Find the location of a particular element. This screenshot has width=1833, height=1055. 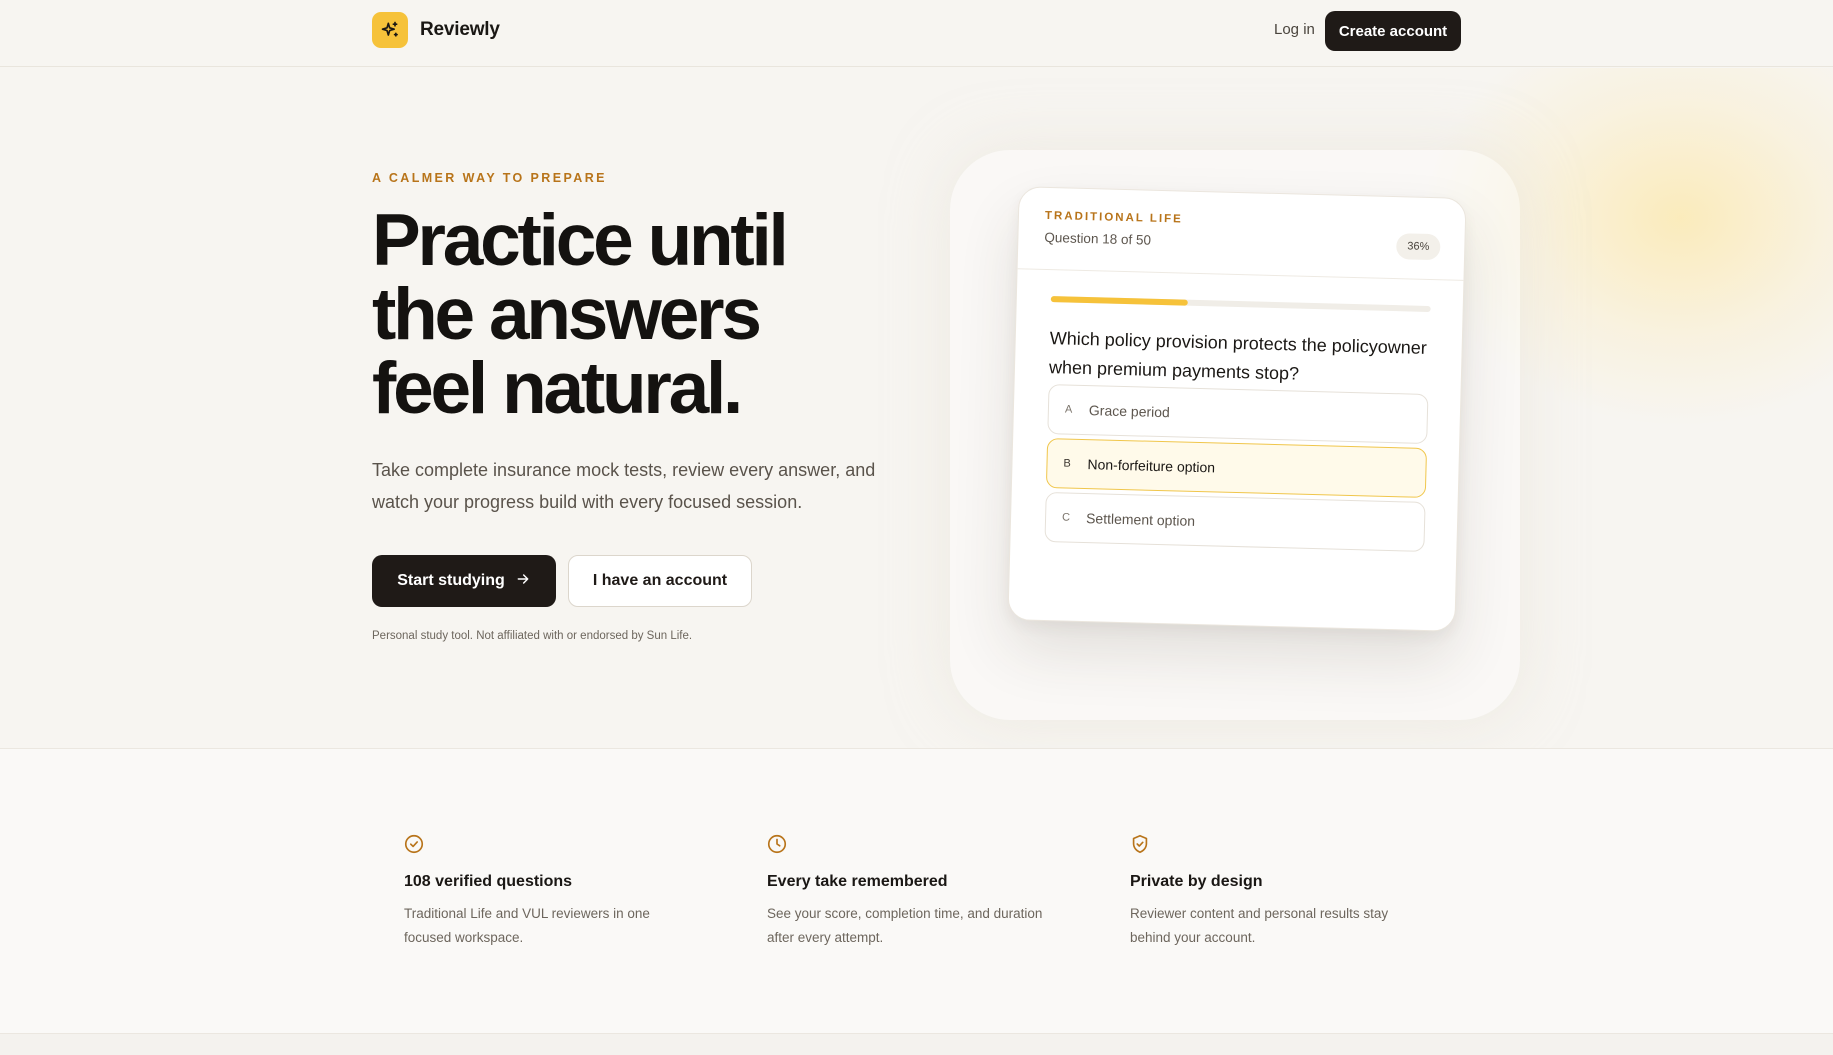

feature-title: Every take remembered is located at coordinates (857, 881).